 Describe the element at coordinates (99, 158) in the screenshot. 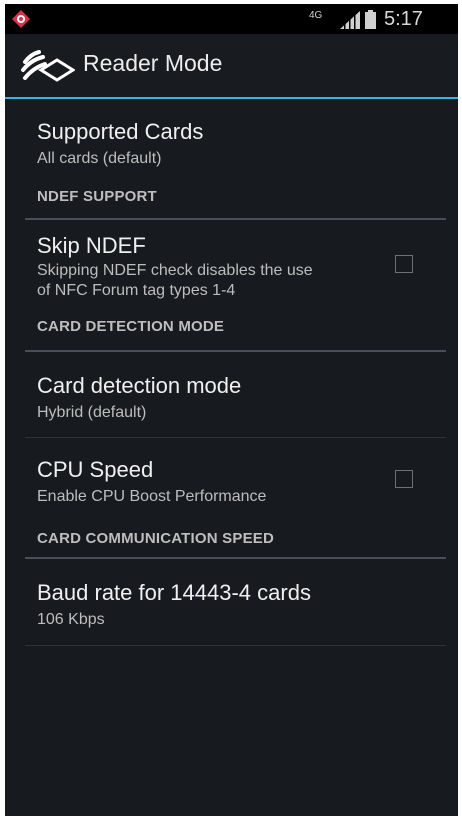

I see `setting-summary: All cards (default)` at that location.